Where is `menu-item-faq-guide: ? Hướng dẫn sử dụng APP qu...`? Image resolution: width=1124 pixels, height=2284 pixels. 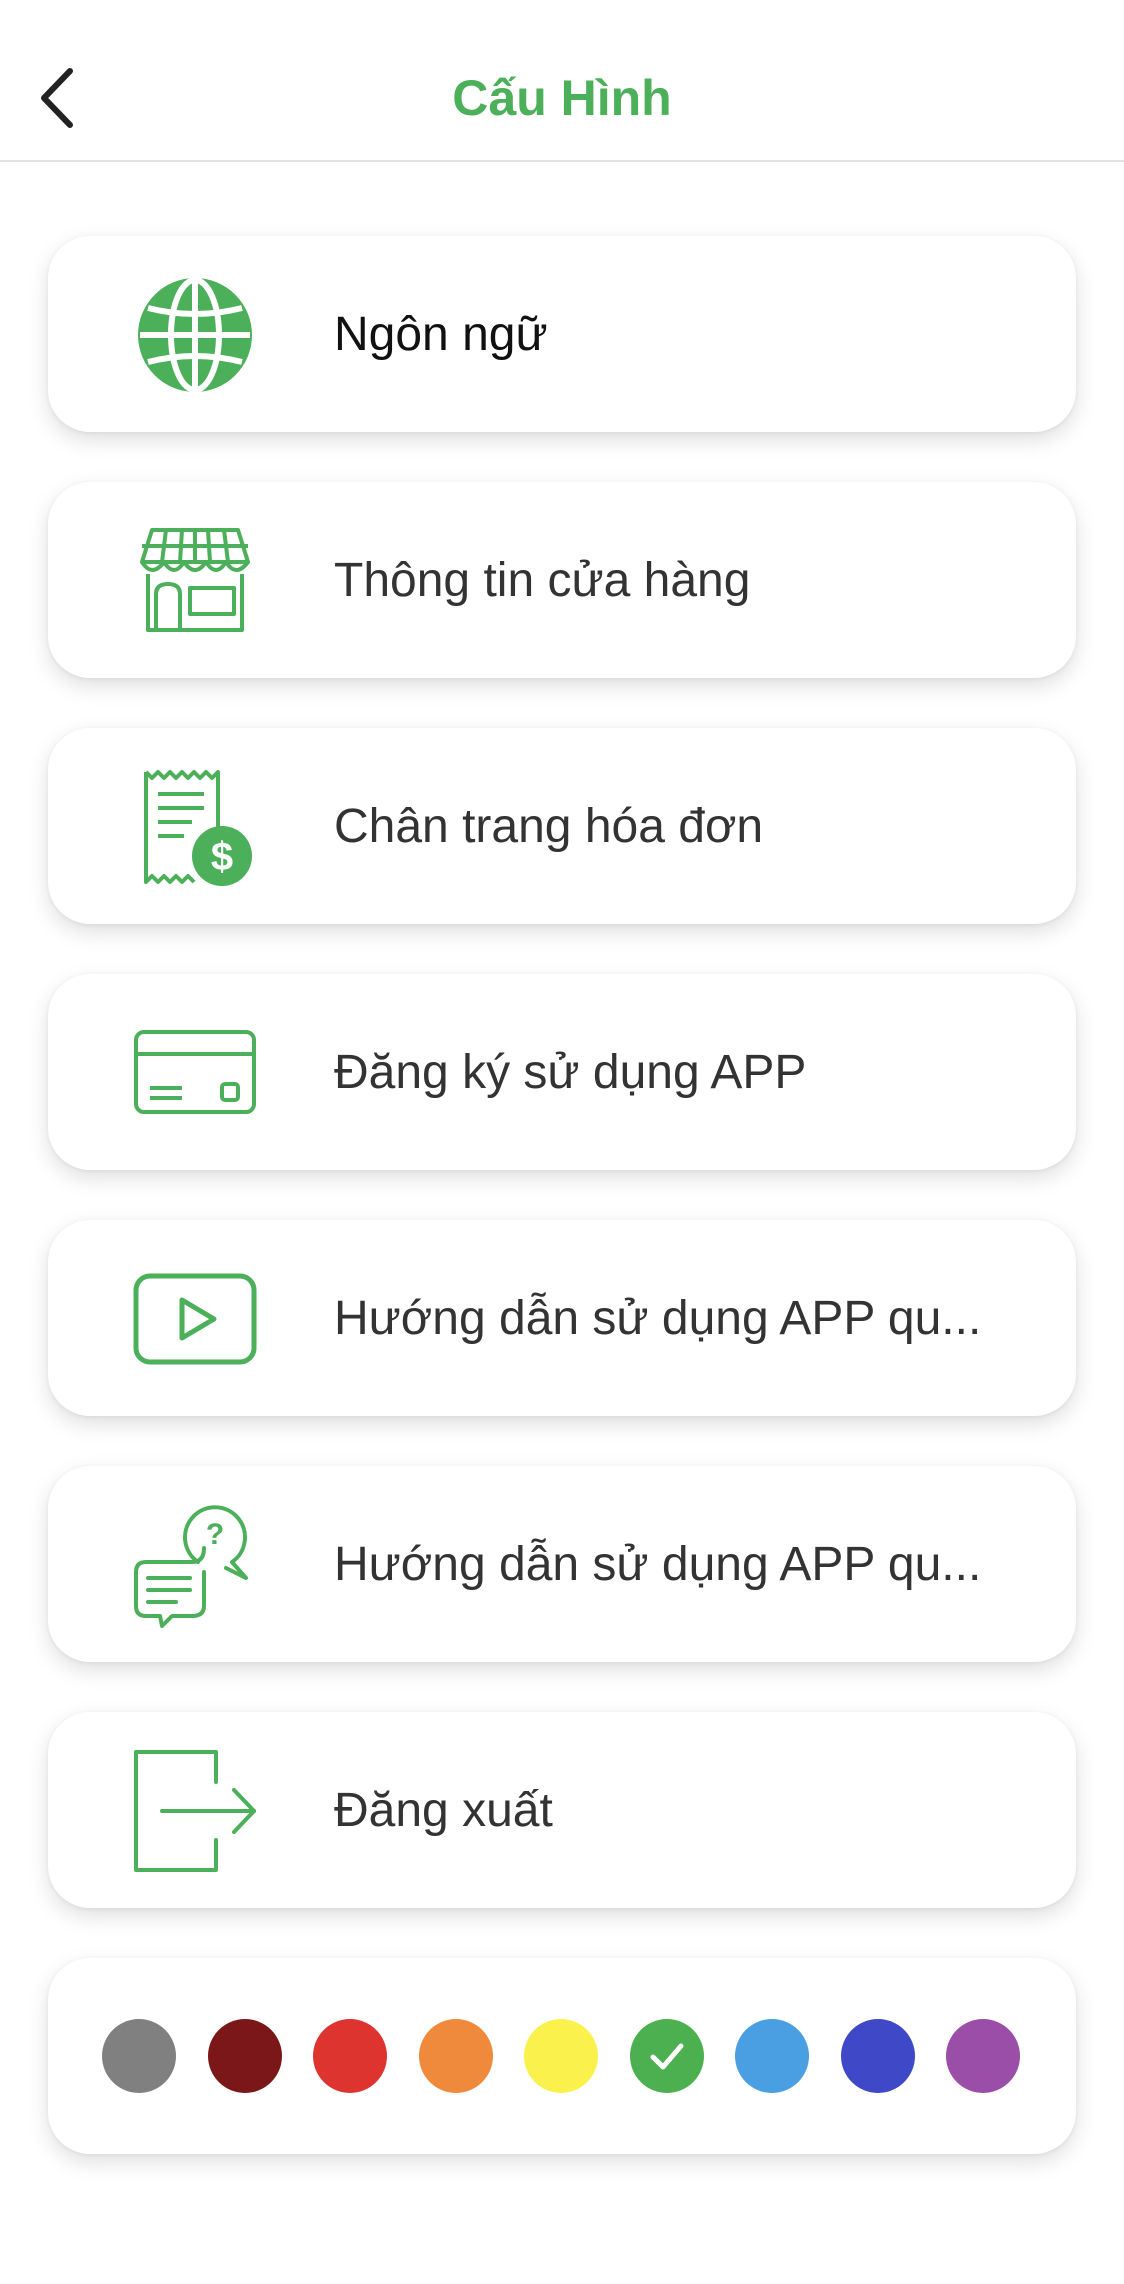 menu-item-faq-guide: ? Hướng dẫn sử dụng APP qu... is located at coordinates (562, 1564).